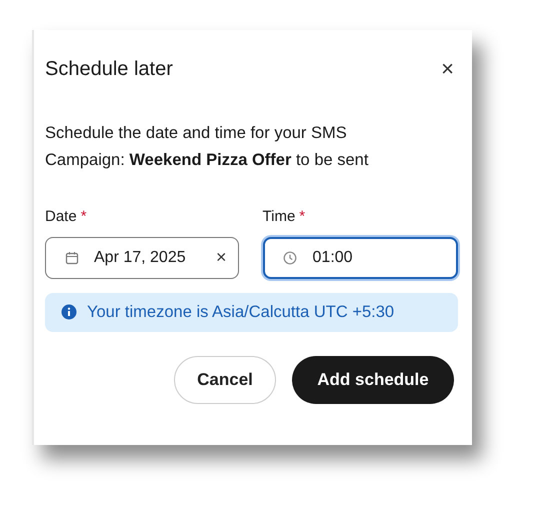  Describe the element at coordinates (69, 312) in the screenshot. I see `info-icon` at that location.